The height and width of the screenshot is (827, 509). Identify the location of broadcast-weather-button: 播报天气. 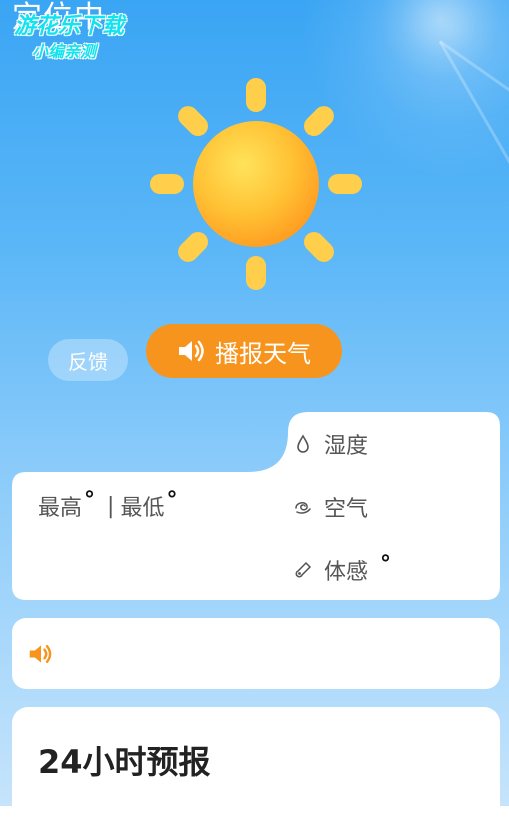
(244, 351).